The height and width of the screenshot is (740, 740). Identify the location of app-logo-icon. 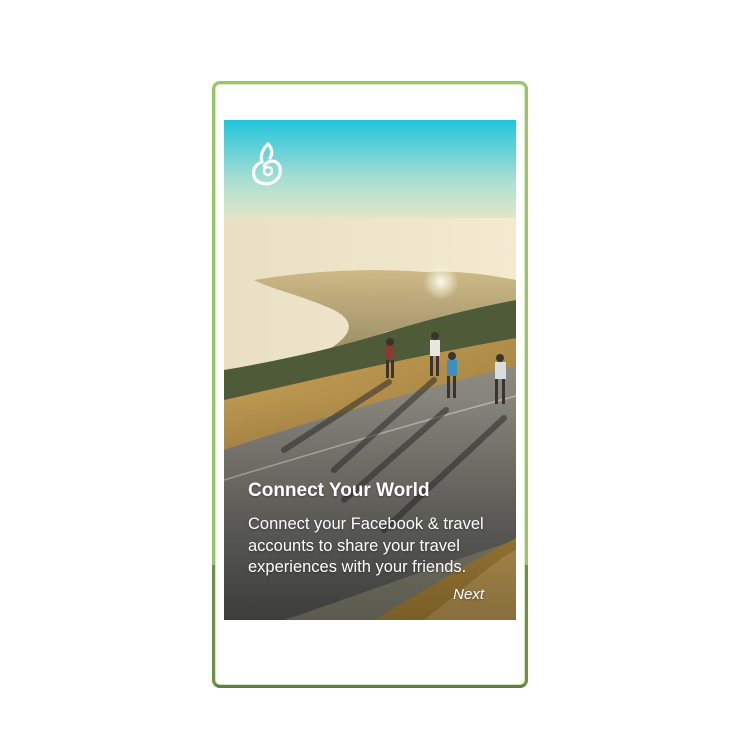
(266, 164).